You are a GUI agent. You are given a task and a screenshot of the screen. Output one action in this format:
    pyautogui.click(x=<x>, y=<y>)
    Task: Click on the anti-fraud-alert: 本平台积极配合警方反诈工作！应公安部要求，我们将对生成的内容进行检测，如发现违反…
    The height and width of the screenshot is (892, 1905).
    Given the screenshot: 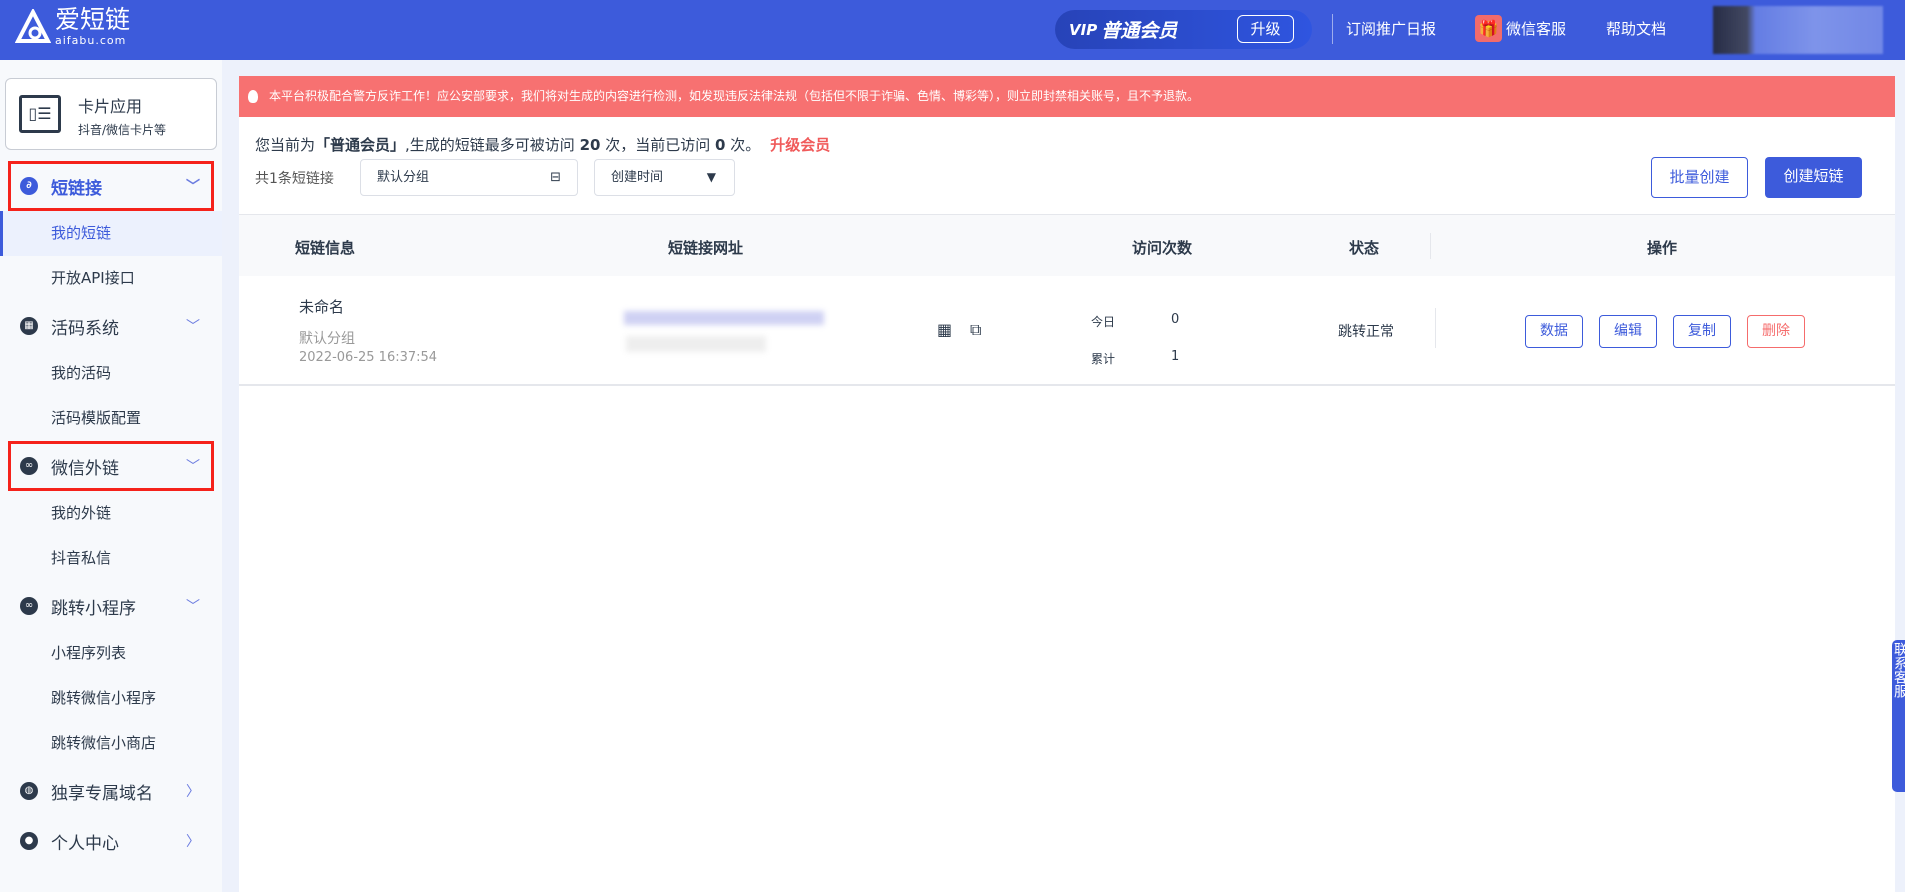 What is the action you would take?
    pyautogui.click(x=1067, y=96)
    